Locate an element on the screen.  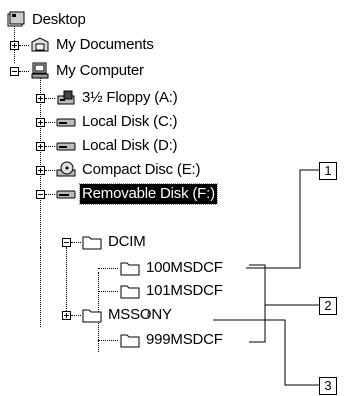
collapse-my-computer-icon is located at coordinates (14, 71).